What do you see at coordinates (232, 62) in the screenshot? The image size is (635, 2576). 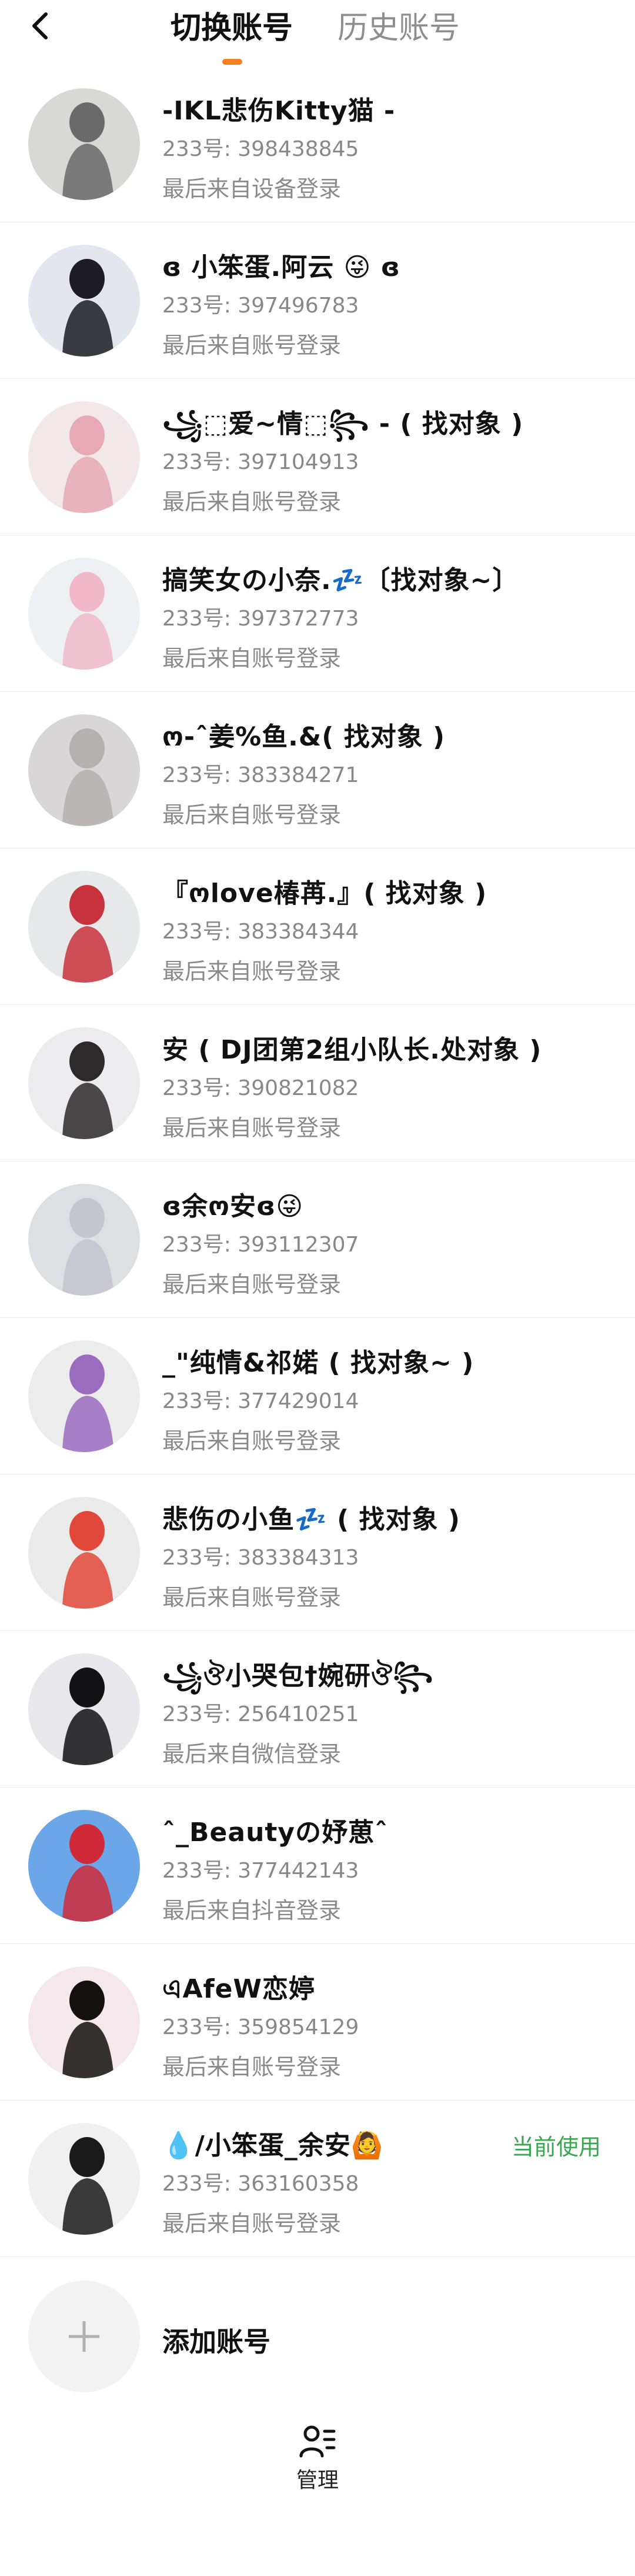 I see `active-tab-indicator` at bounding box center [232, 62].